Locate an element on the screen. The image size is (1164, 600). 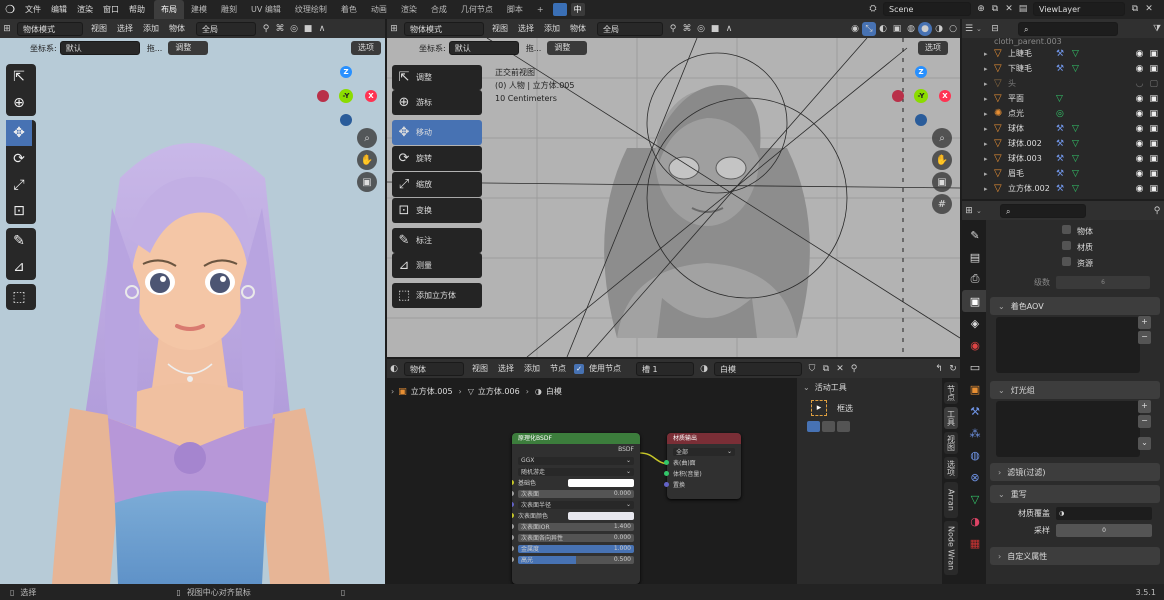
particles-tab-icon: ⁂ is located at coordinates (975, 433).